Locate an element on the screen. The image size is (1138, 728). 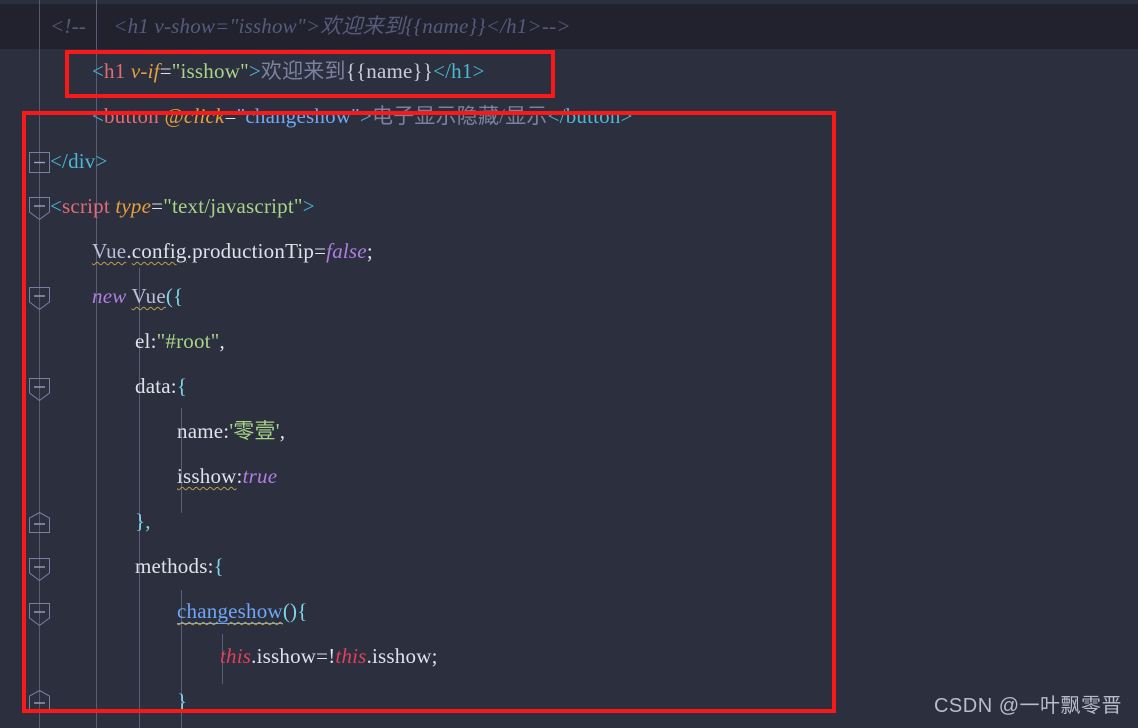
toggle-equals: = is located at coordinates (322, 656).